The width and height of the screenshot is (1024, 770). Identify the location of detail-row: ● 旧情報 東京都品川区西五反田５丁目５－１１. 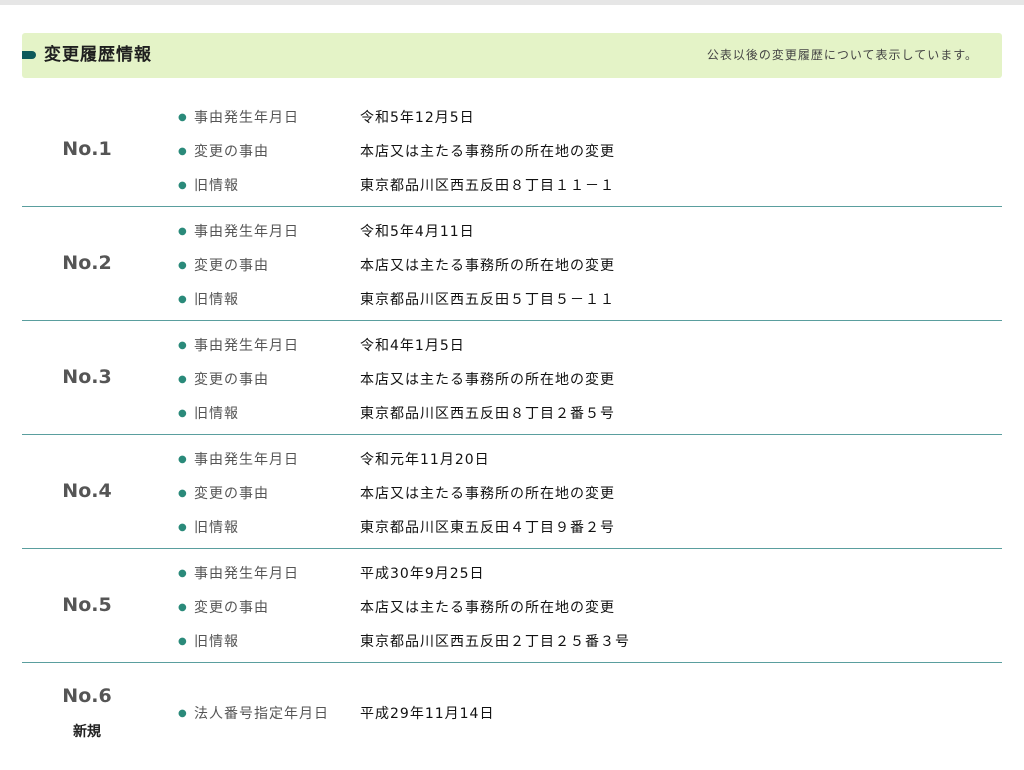
(395, 299).